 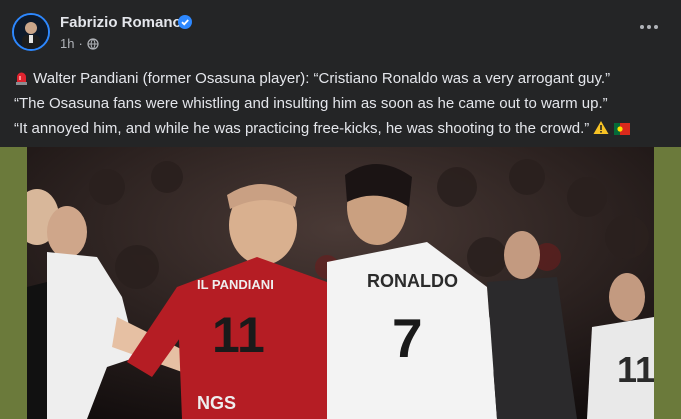 I want to click on jersey-far-right-number: 11, so click(x=635, y=369).